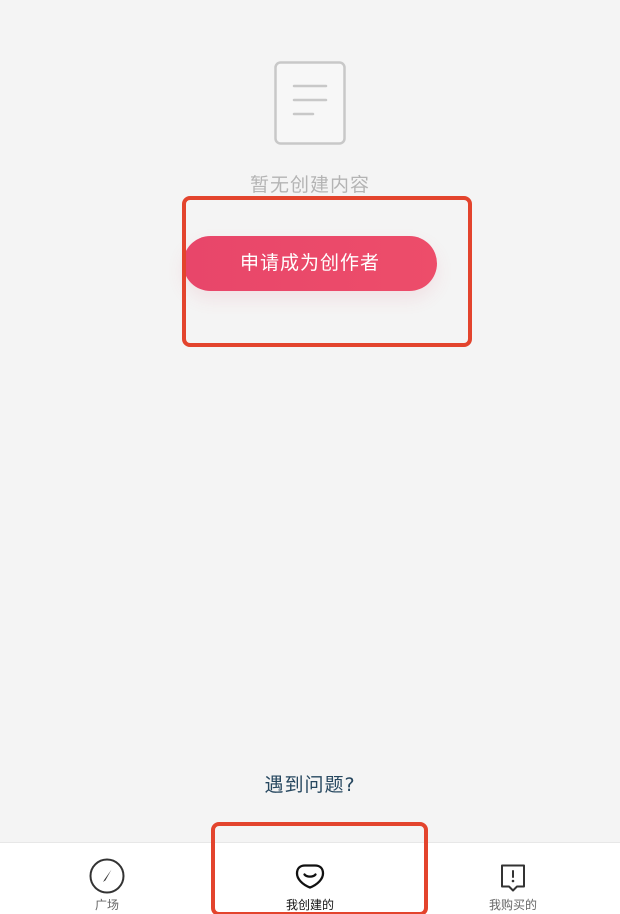 The height and width of the screenshot is (914, 620). I want to click on compass-icon, so click(107, 876).